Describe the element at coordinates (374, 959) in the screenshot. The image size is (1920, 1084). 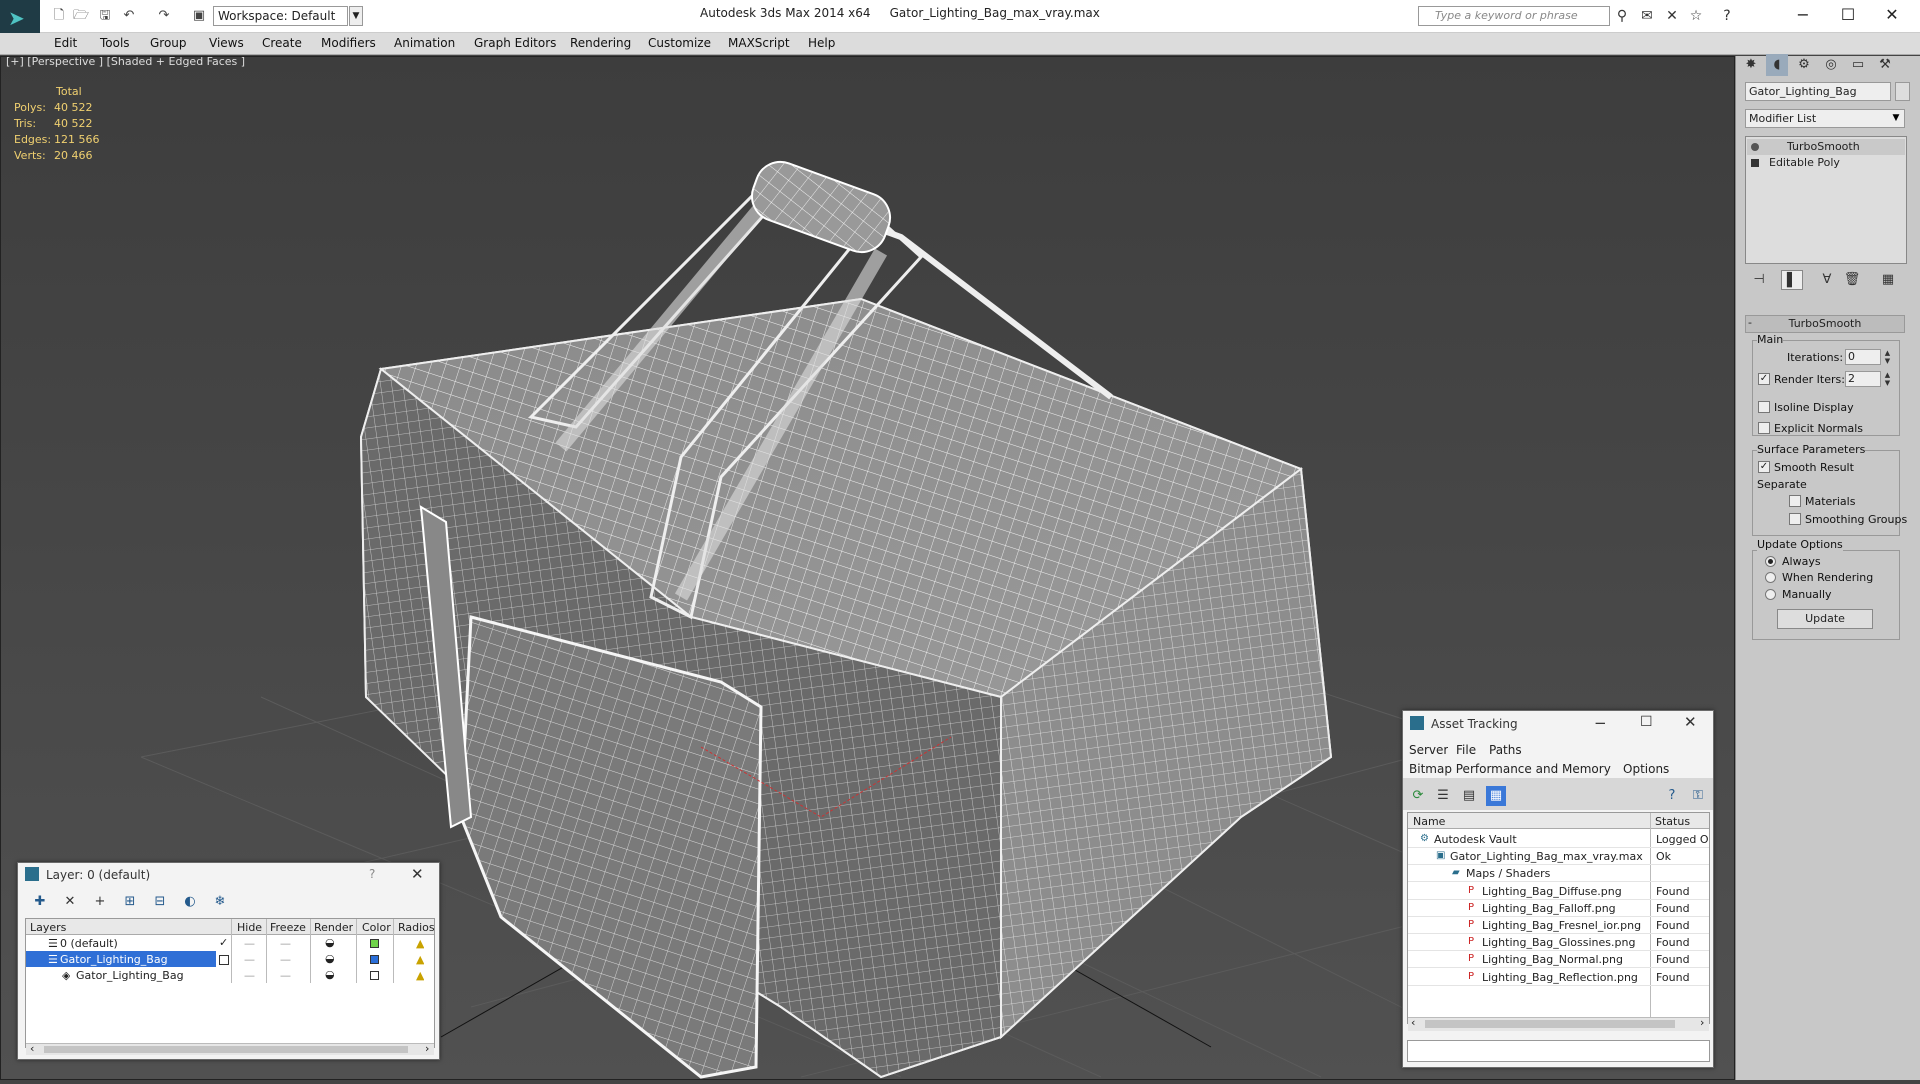
I see `layer-color-swatch` at that location.